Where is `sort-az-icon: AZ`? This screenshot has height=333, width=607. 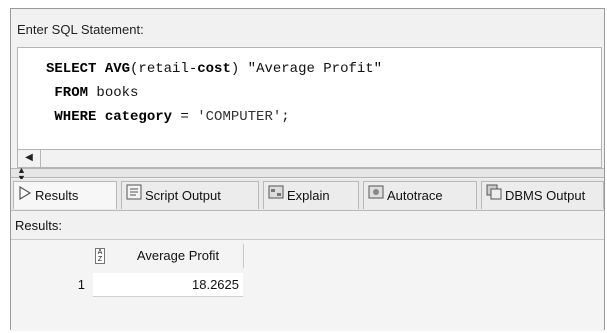 sort-az-icon: AZ is located at coordinates (100, 256).